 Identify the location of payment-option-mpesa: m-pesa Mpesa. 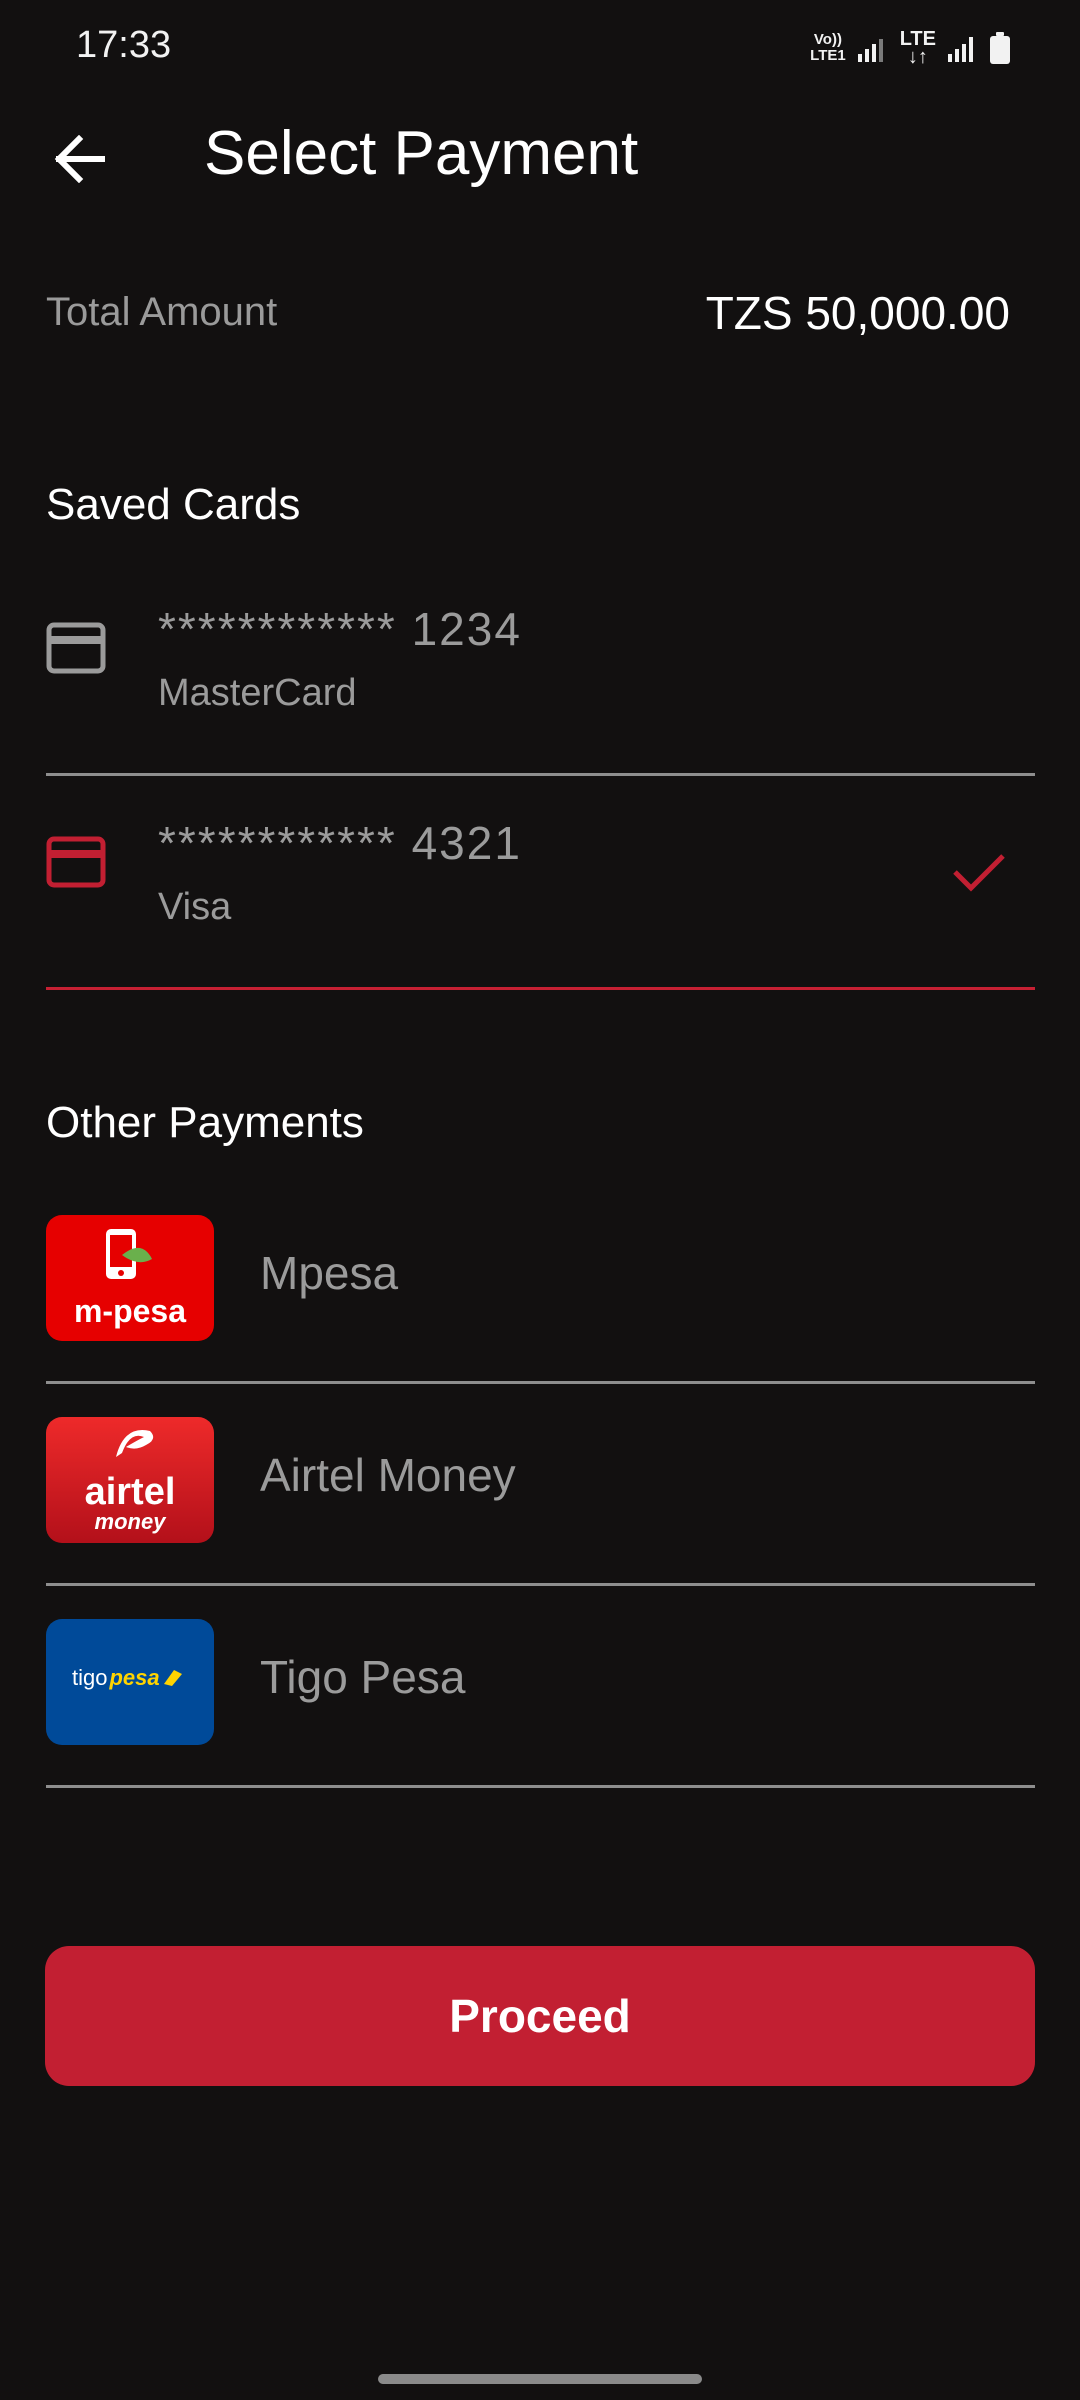
(540, 1283).